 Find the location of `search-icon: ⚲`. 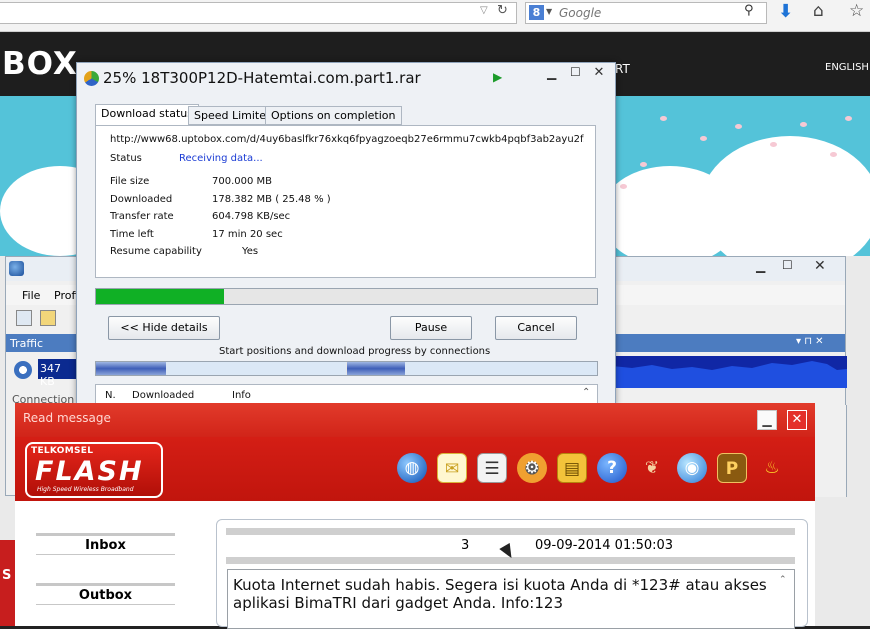

search-icon: ⚲ is located at coordinates (749, 10).